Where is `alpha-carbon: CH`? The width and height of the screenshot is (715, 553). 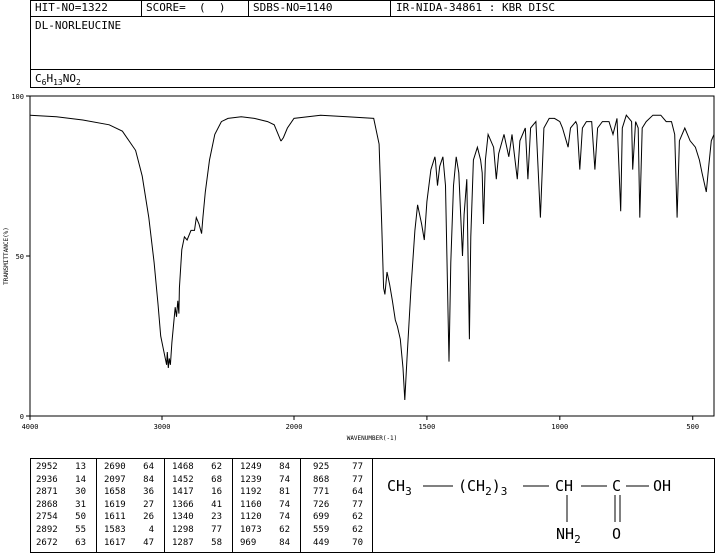 alpha-carbon: CH is located at coordinates (564, 486).